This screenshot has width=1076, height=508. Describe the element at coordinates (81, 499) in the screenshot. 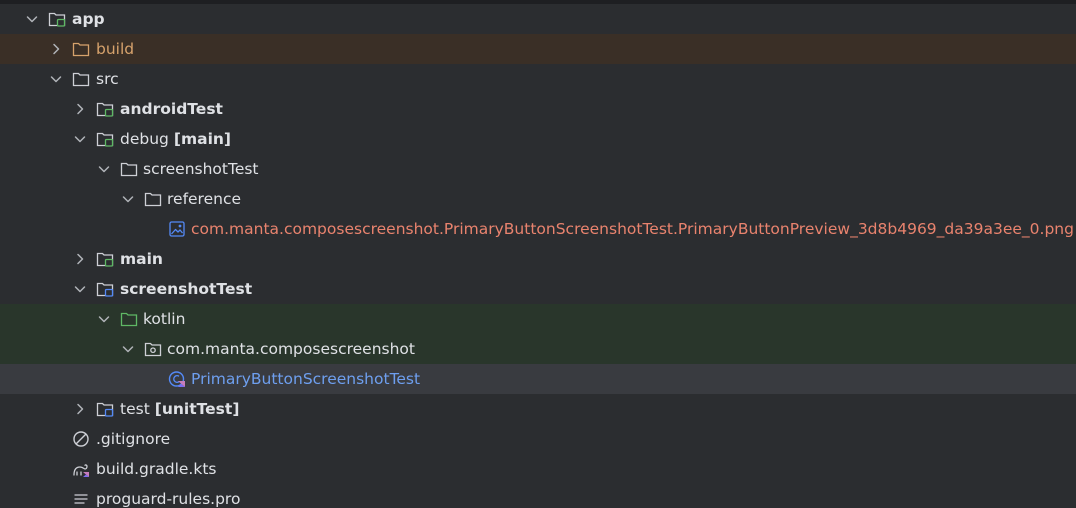

I see `text-file-icon` at that location.